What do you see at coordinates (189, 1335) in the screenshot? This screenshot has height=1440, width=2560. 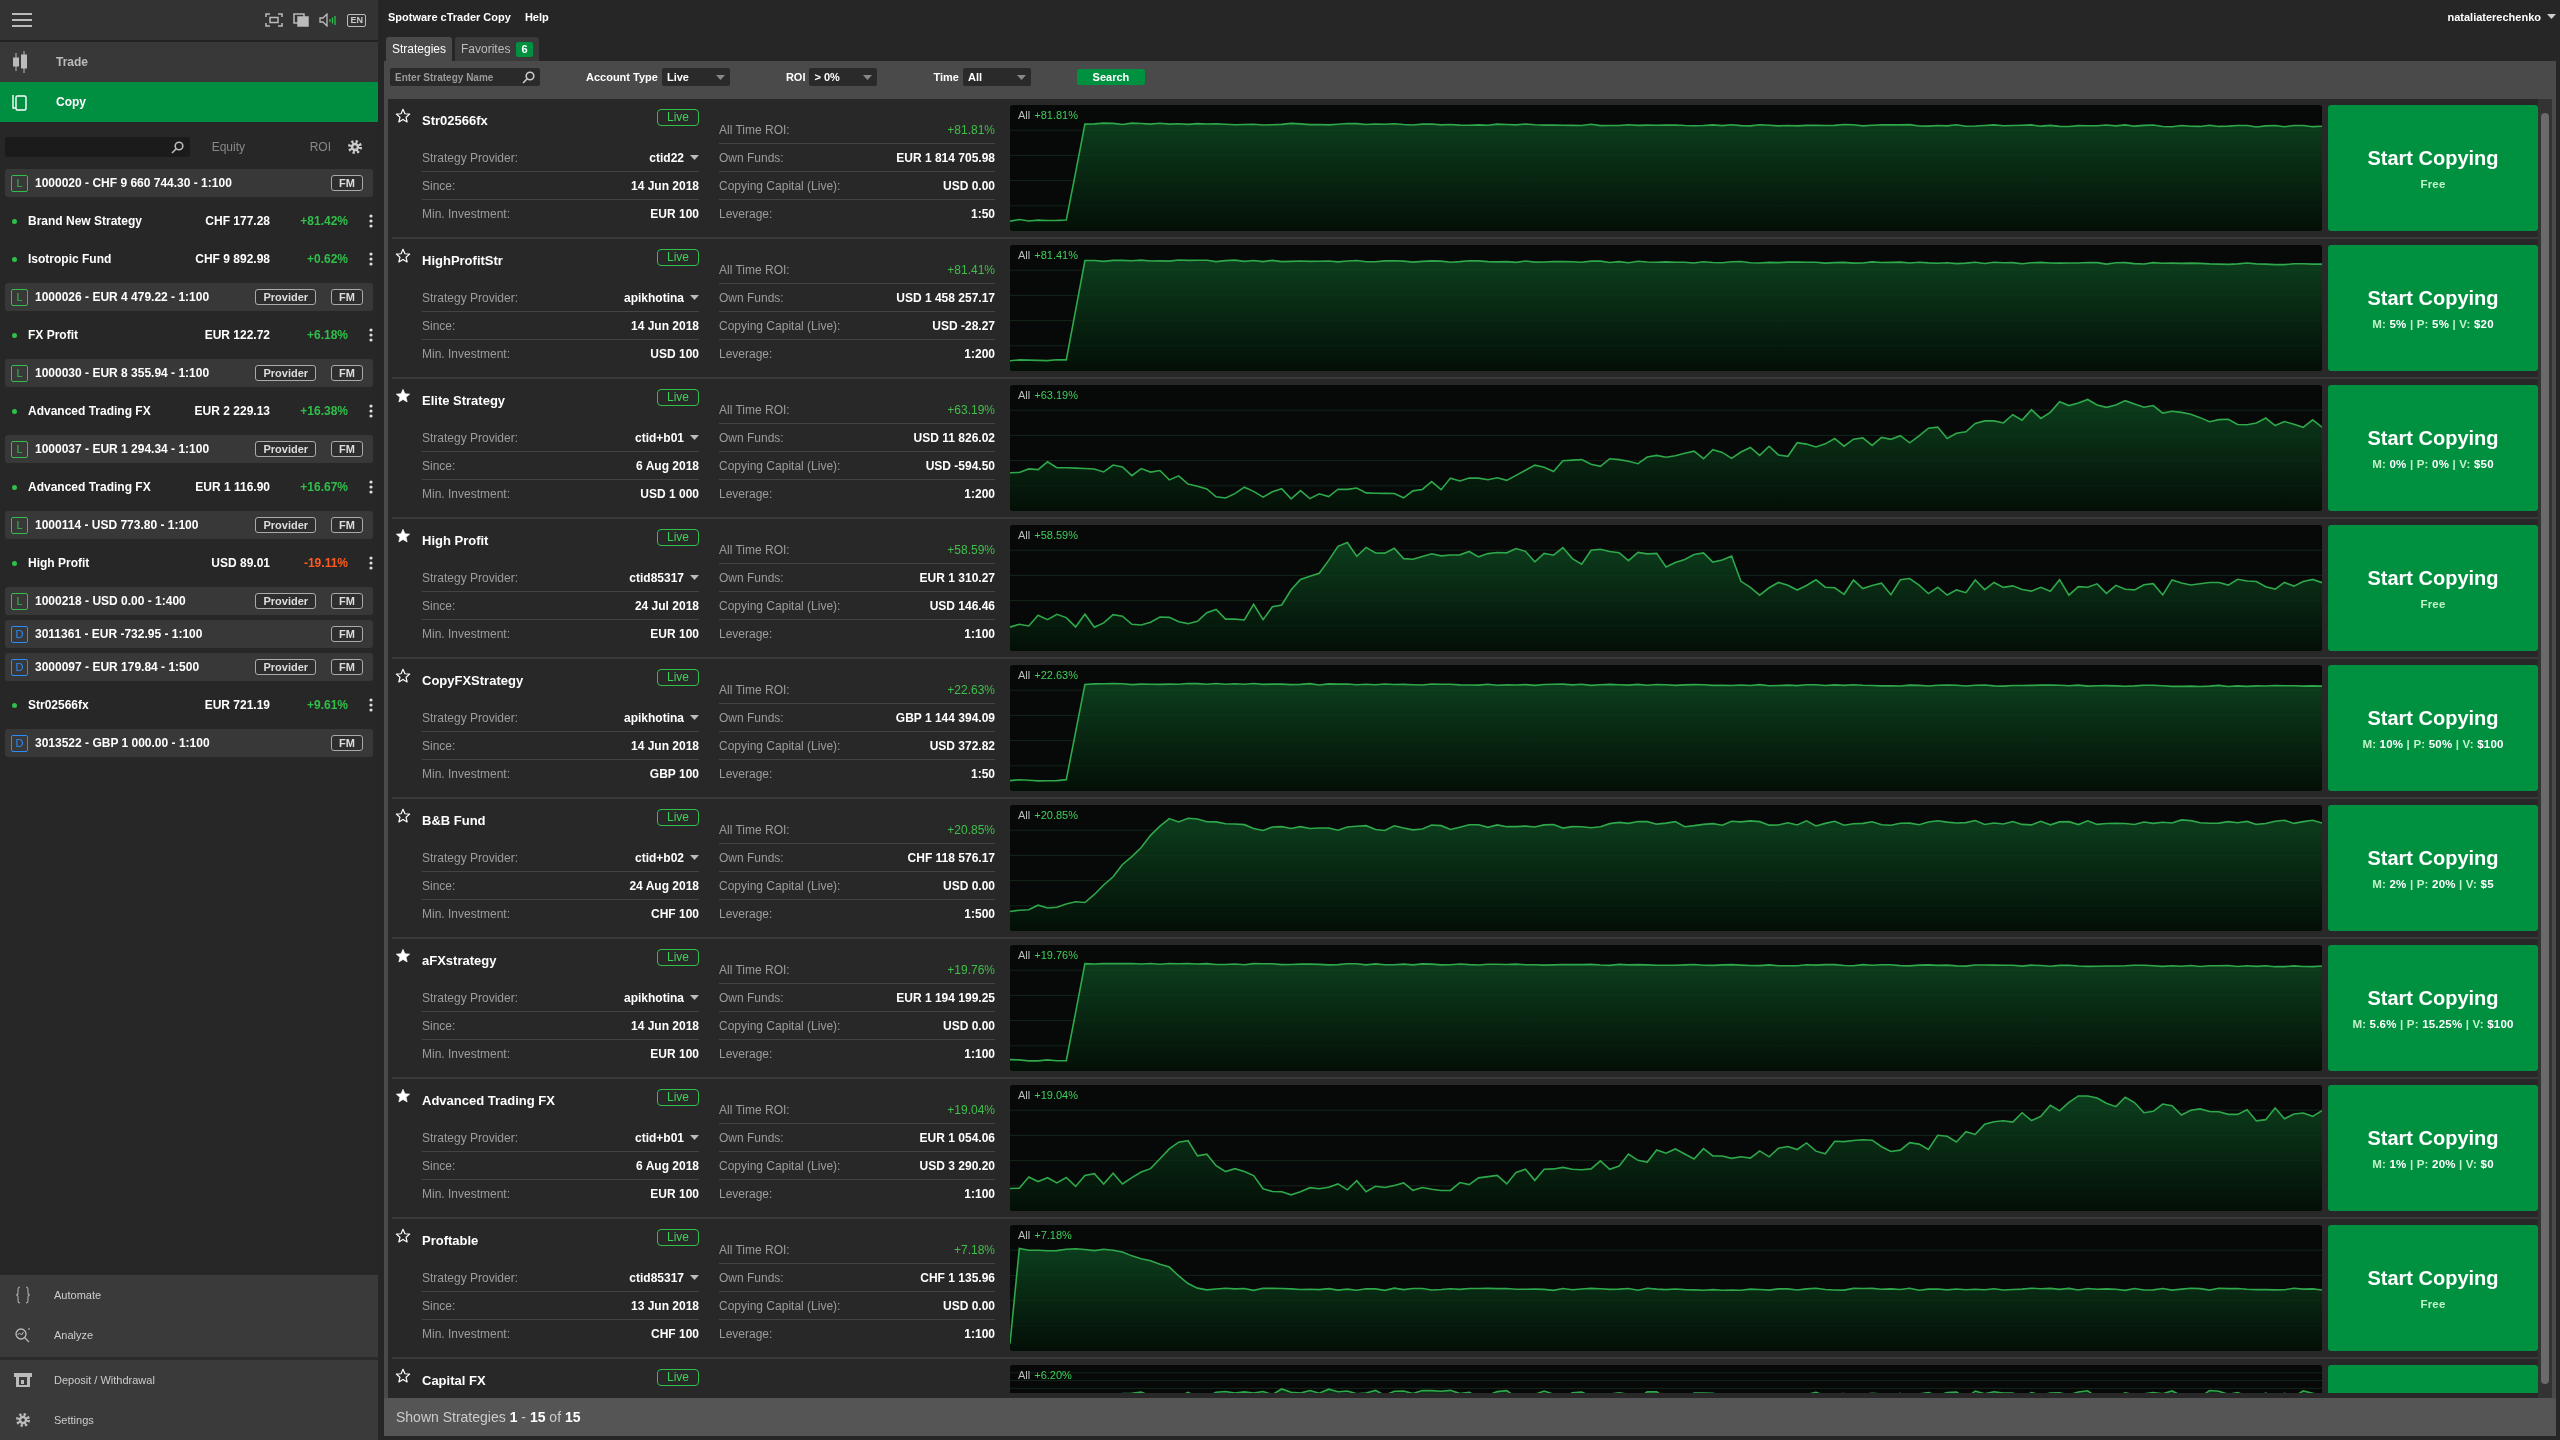 I see `nav-item: Analyze` at bounding box center [189, 1335].